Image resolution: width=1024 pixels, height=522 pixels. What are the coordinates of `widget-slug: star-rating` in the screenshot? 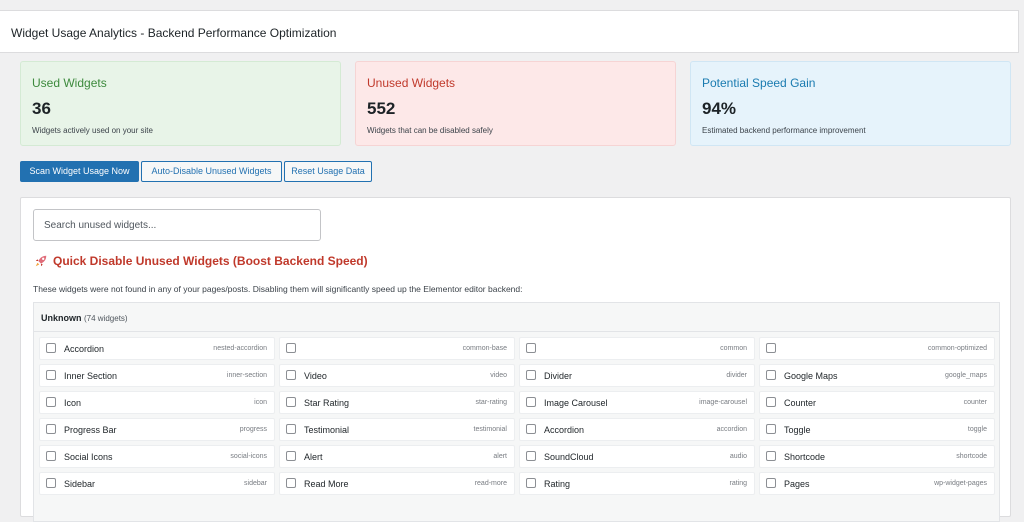 It's located at (491, 402).